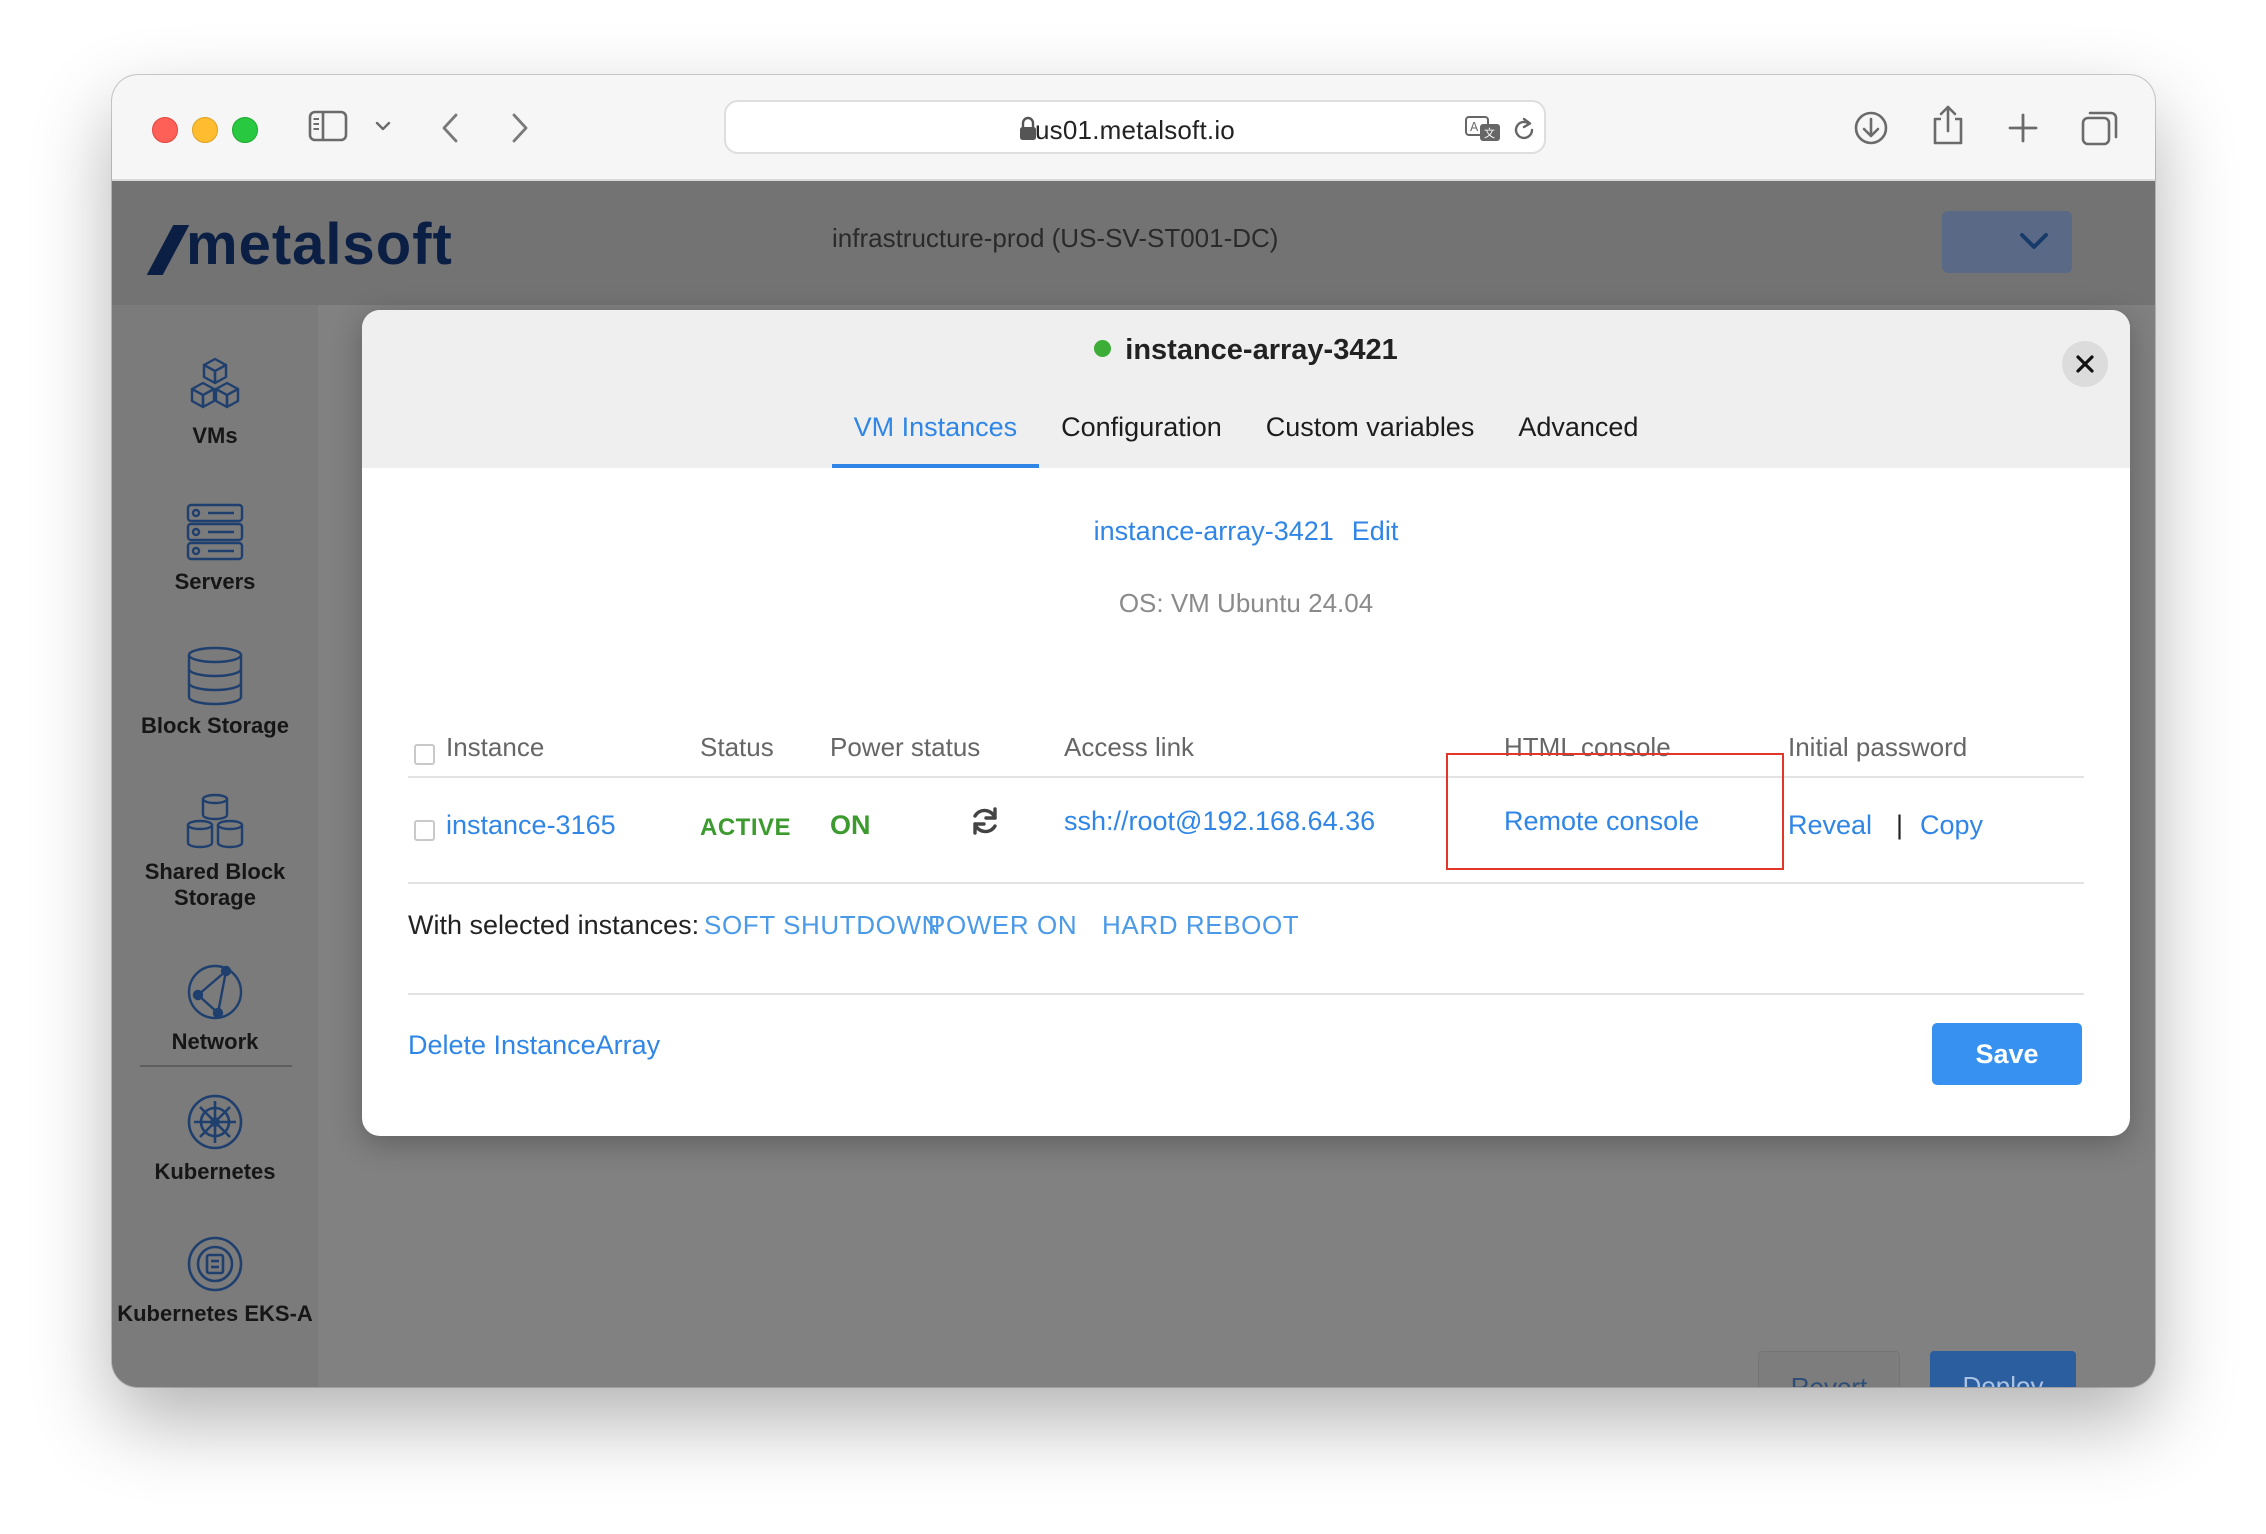 Image resolution: width=2266 pixels, height=1534 pixels. What do you see at coordinates (215, 1122) in the screenshot?
I see `kubernetes-icon` at bounding box center [215, 1122].